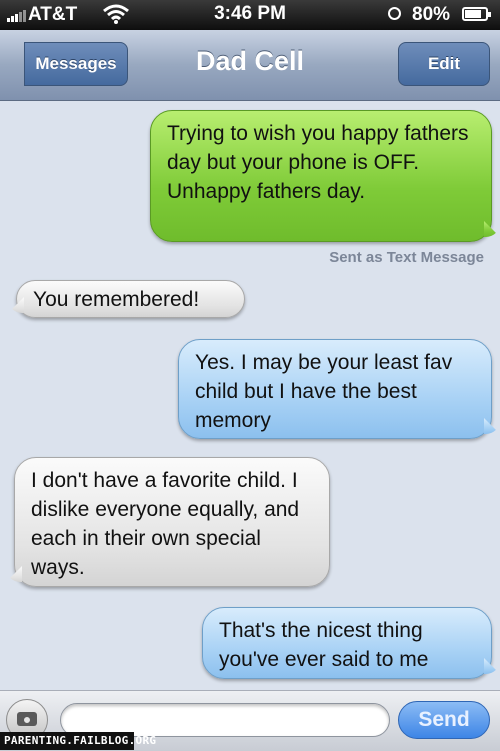 The image size is (500, 751). Describe the element at coordinates (444, 64) in the screenshot. I see `edit-button: Edit` at that location.